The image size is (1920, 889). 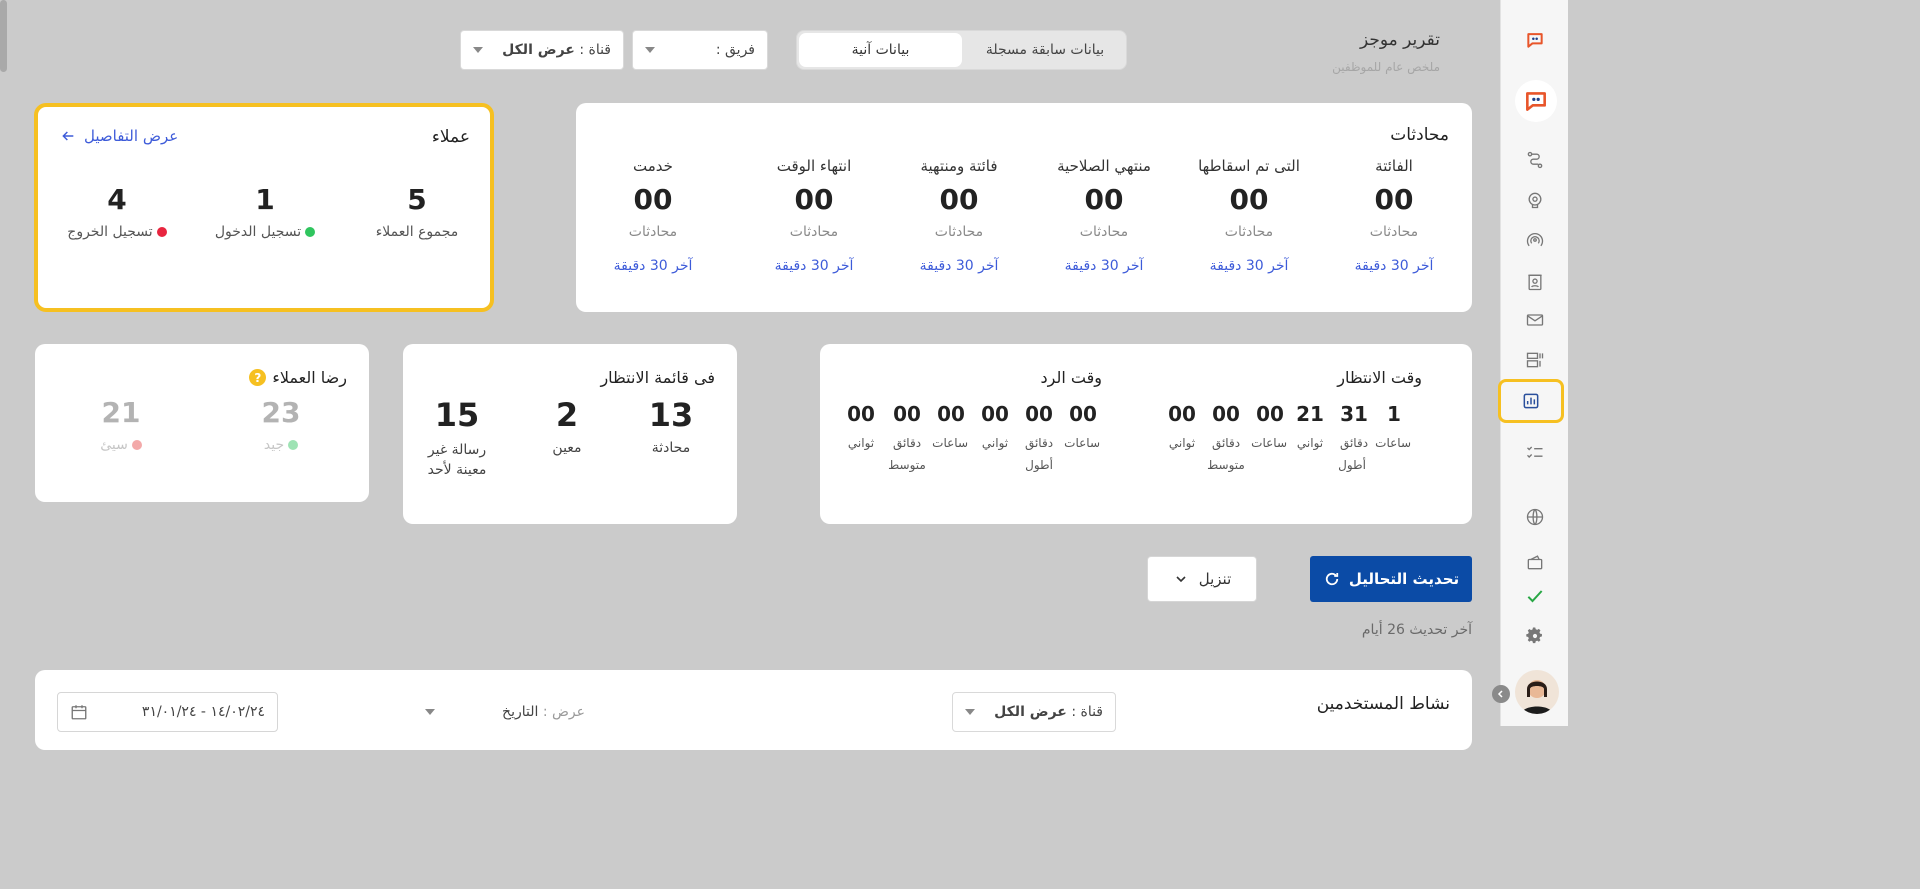 I want to click on workspace-logo-icon, so click(x=1536, y=101).